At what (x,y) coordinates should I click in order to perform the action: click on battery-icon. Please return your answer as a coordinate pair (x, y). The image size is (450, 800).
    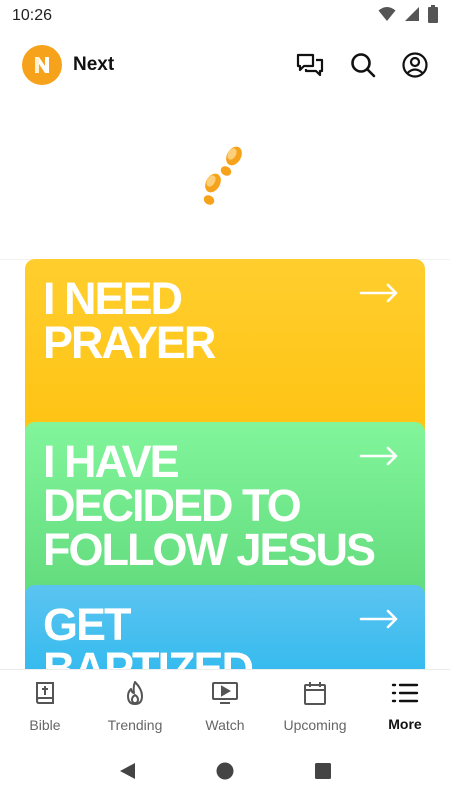
    Looking at the image, I should click on (433, 16).